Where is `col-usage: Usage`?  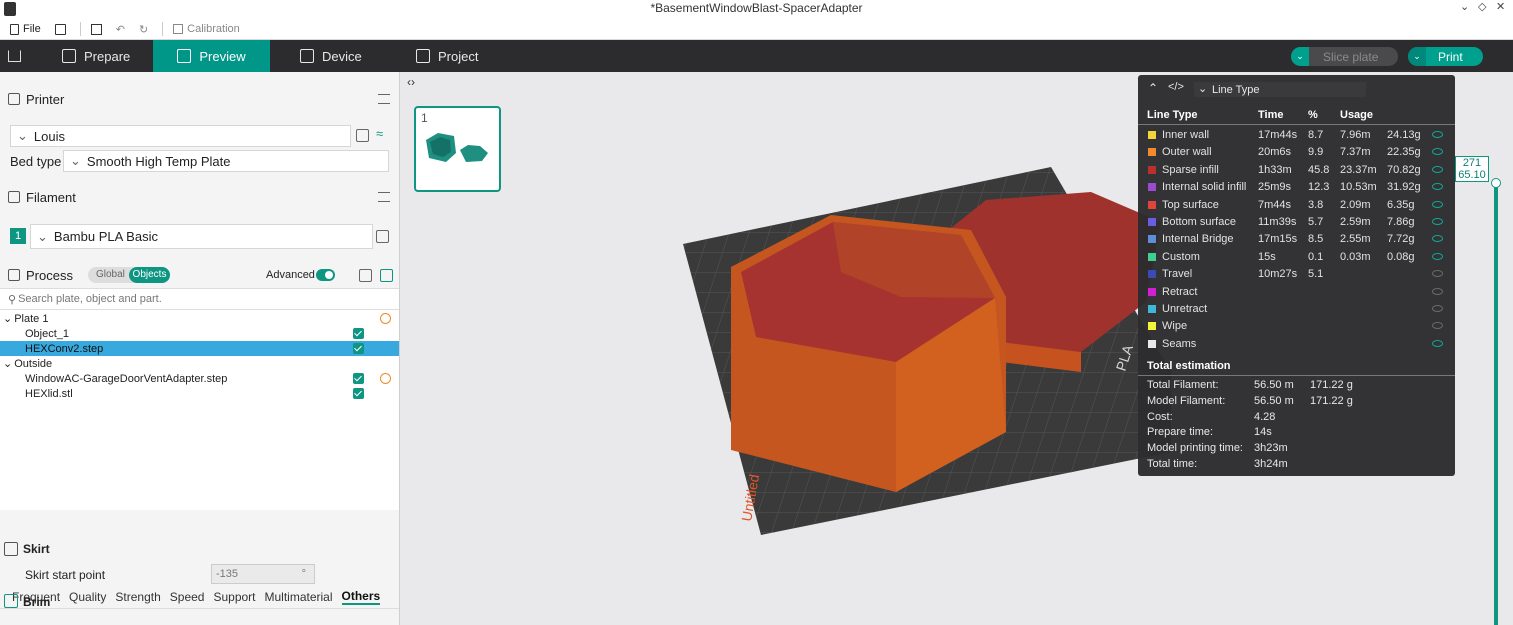 col-usage: Usage is located at coordinates (1357, 115).